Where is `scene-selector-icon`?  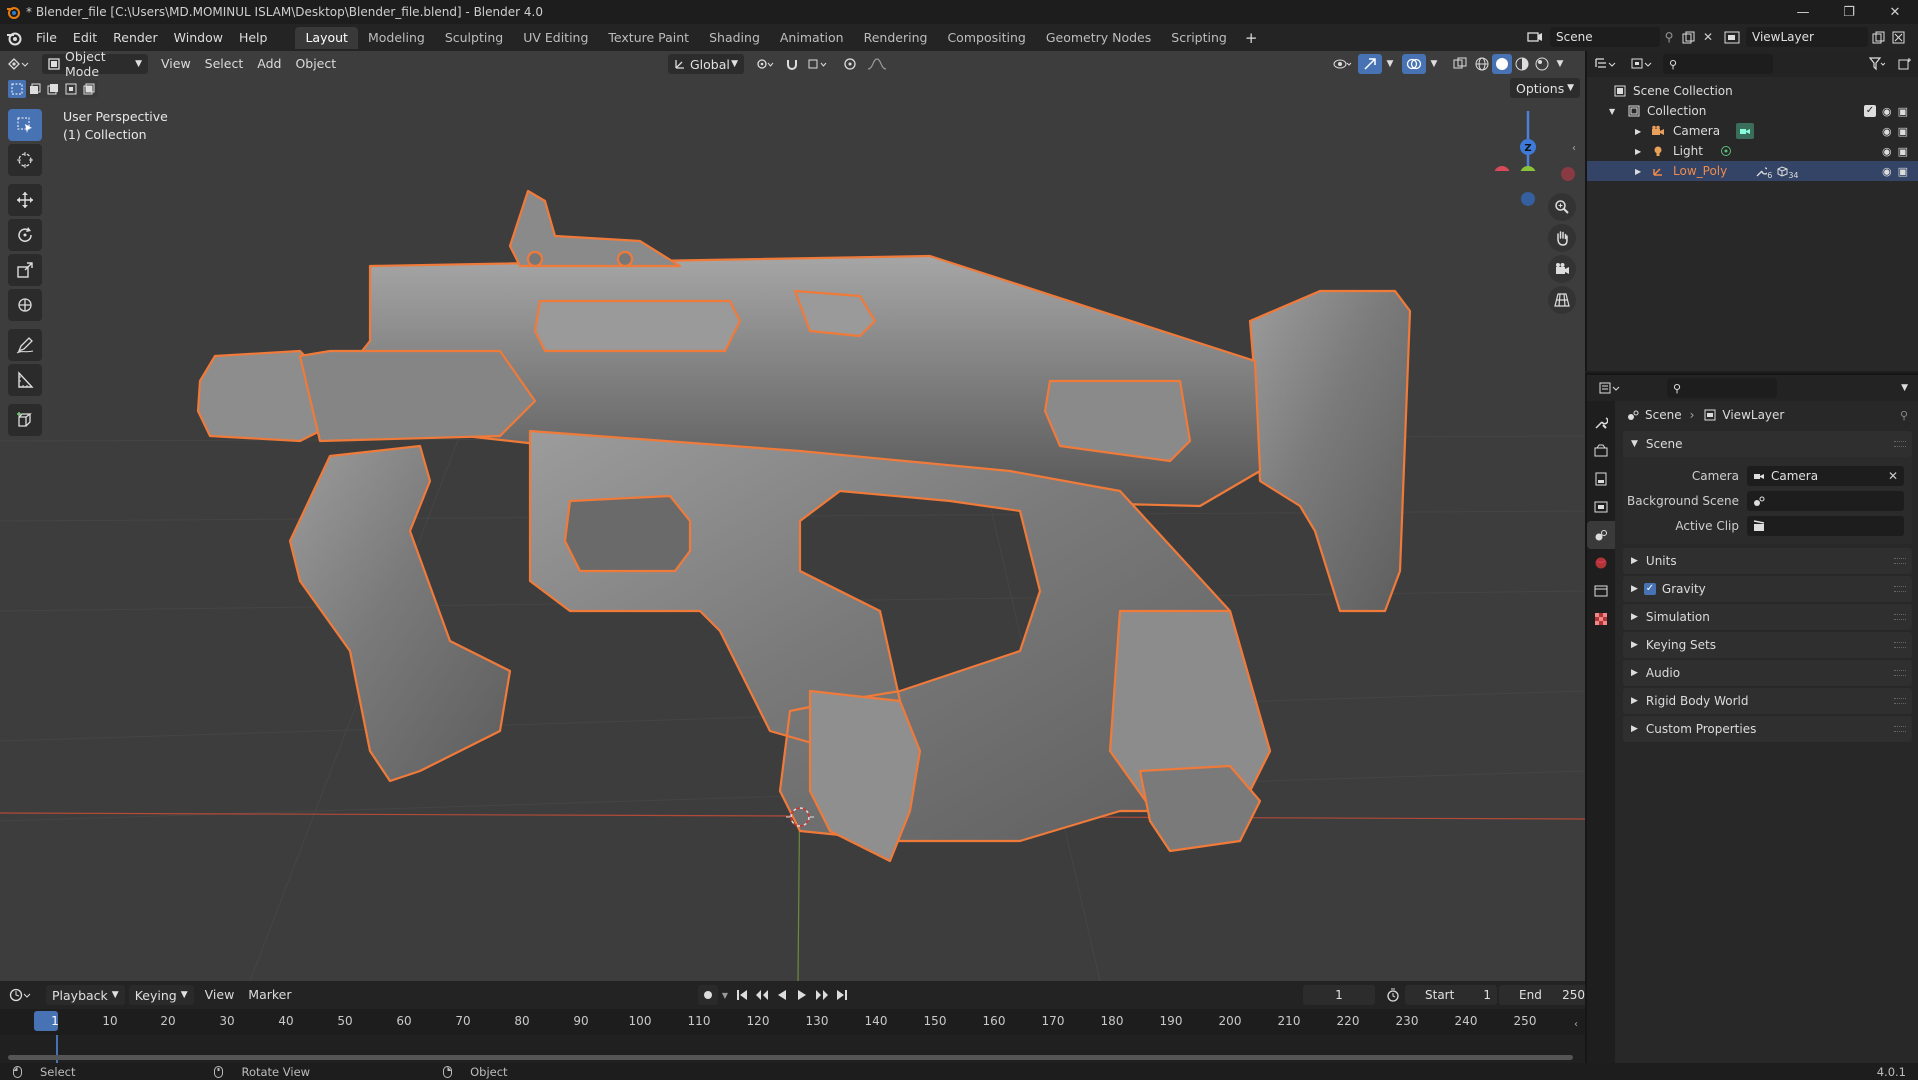 scene-selector-icon is located at coordinates (1535, 37).